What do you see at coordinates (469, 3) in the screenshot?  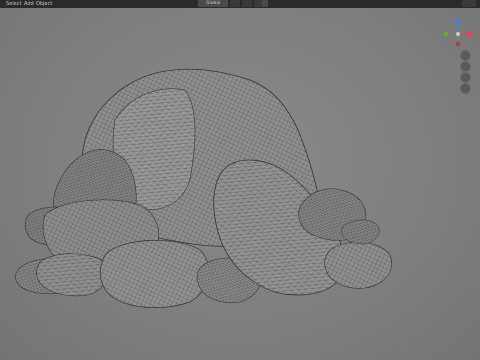 I see `shading-dropdown` at bounding box center [469, 3].